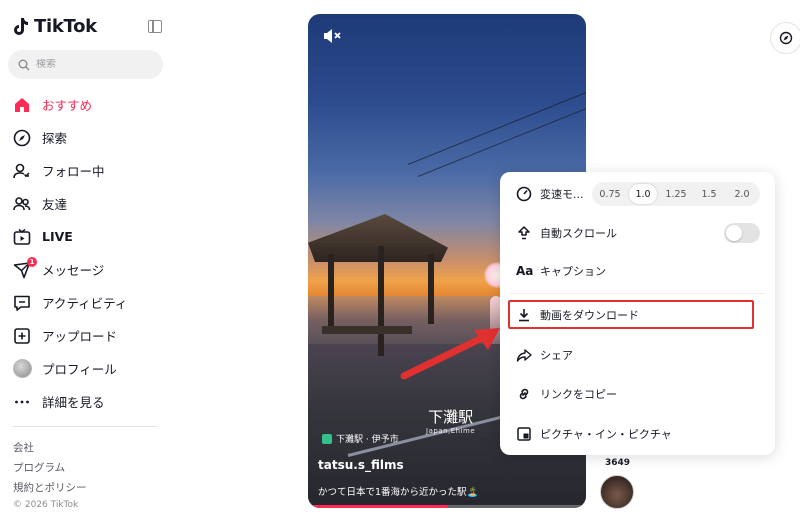  I want to click on nav-item-more: 詳細を見る, so click(69, 401).